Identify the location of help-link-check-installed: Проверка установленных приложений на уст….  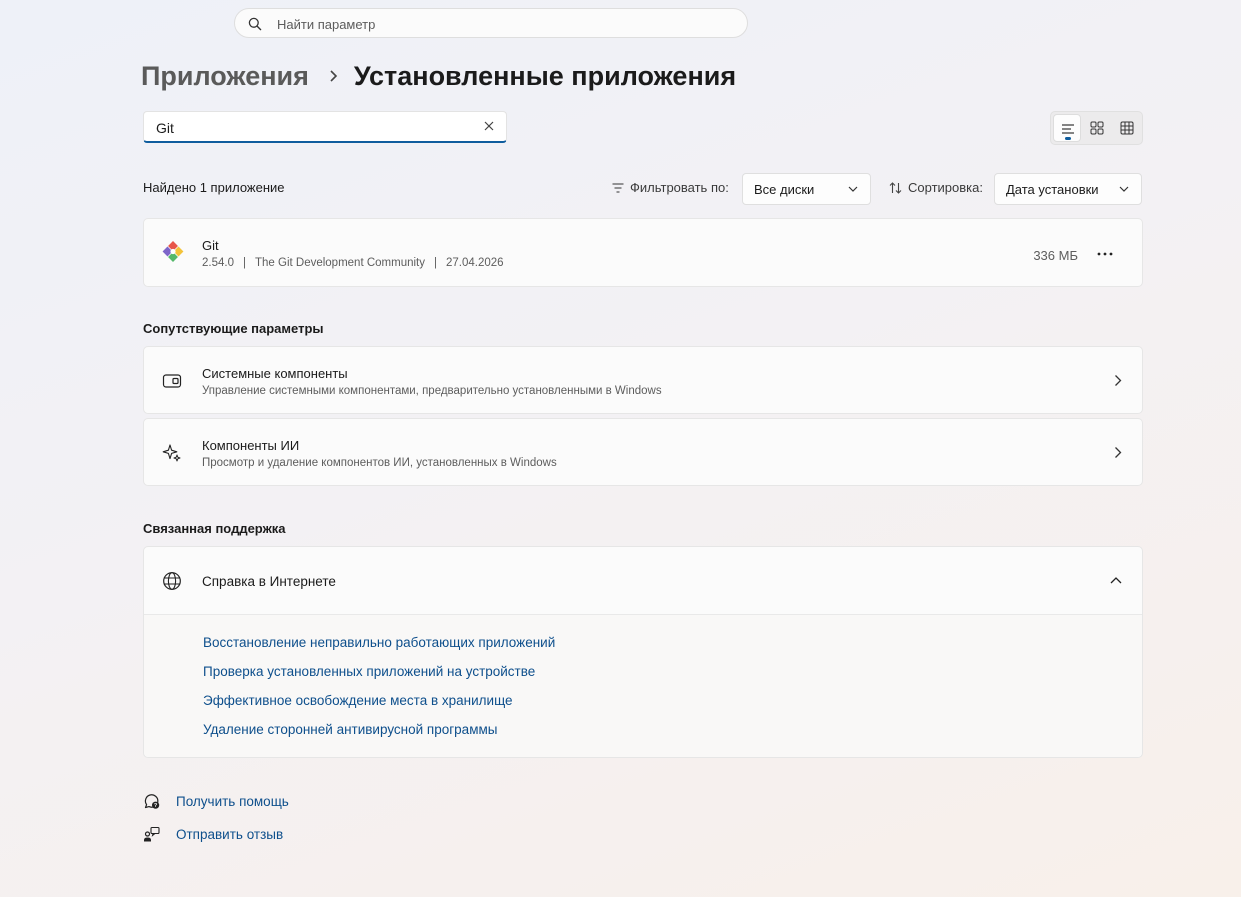
(369, 671).